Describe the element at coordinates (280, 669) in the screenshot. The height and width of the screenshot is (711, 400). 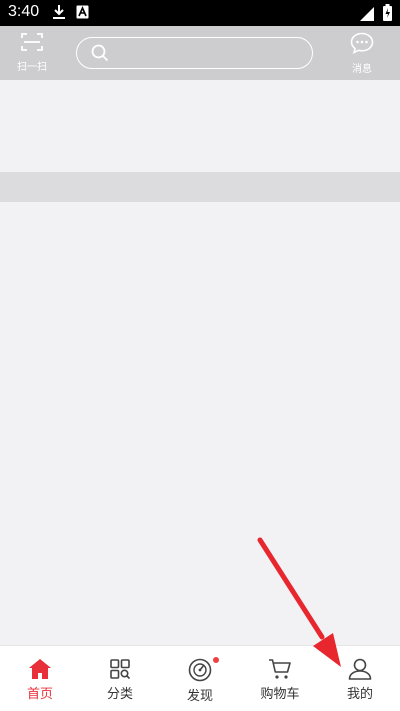
I see `cart-icon` at that location.